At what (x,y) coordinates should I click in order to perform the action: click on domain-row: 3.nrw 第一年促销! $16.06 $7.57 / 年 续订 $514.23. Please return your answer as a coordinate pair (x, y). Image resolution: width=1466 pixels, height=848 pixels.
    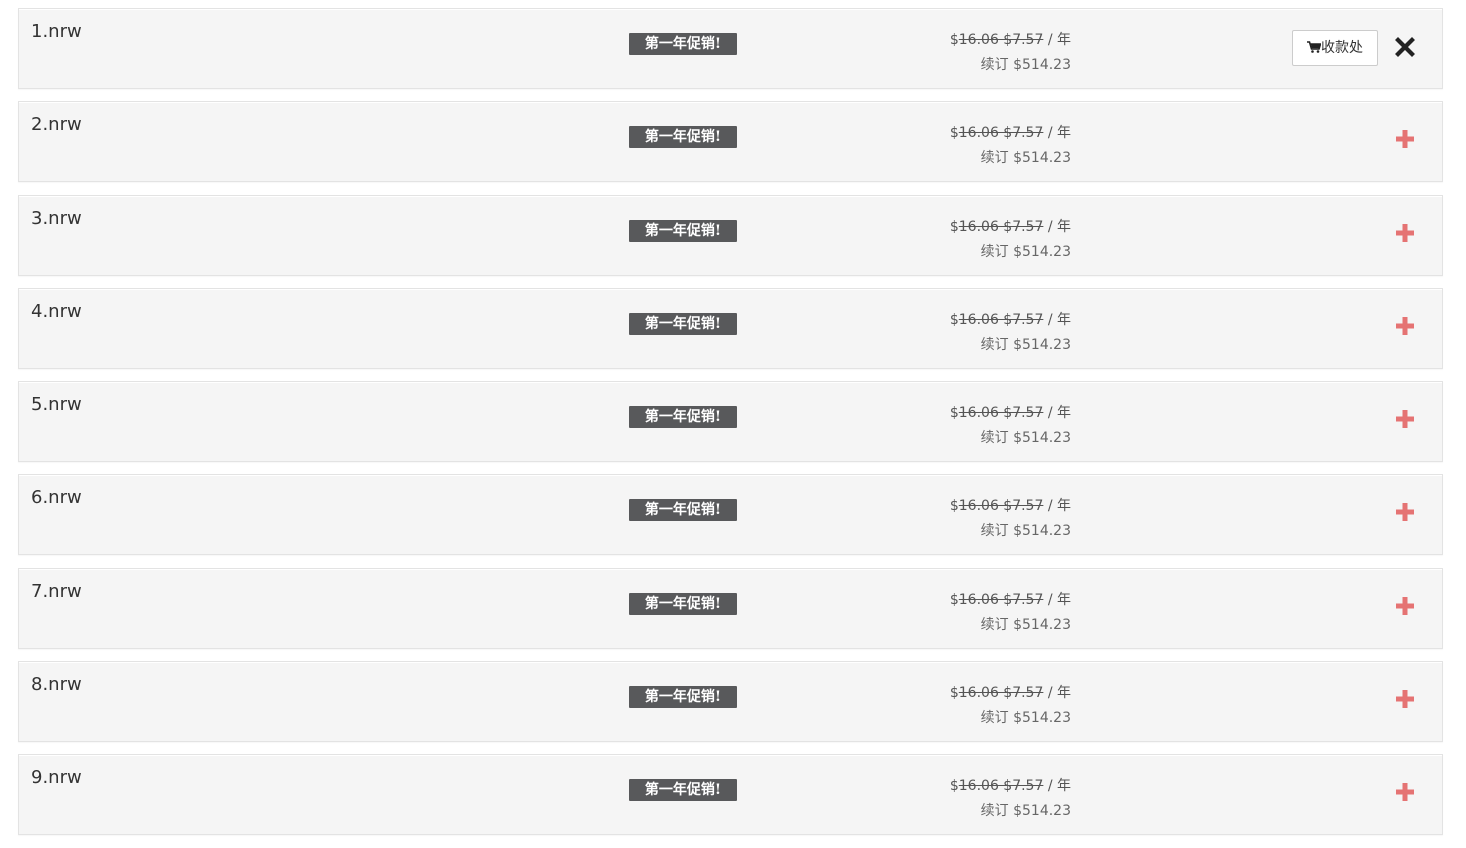
    Looking at the image, I should click on (730, 235).